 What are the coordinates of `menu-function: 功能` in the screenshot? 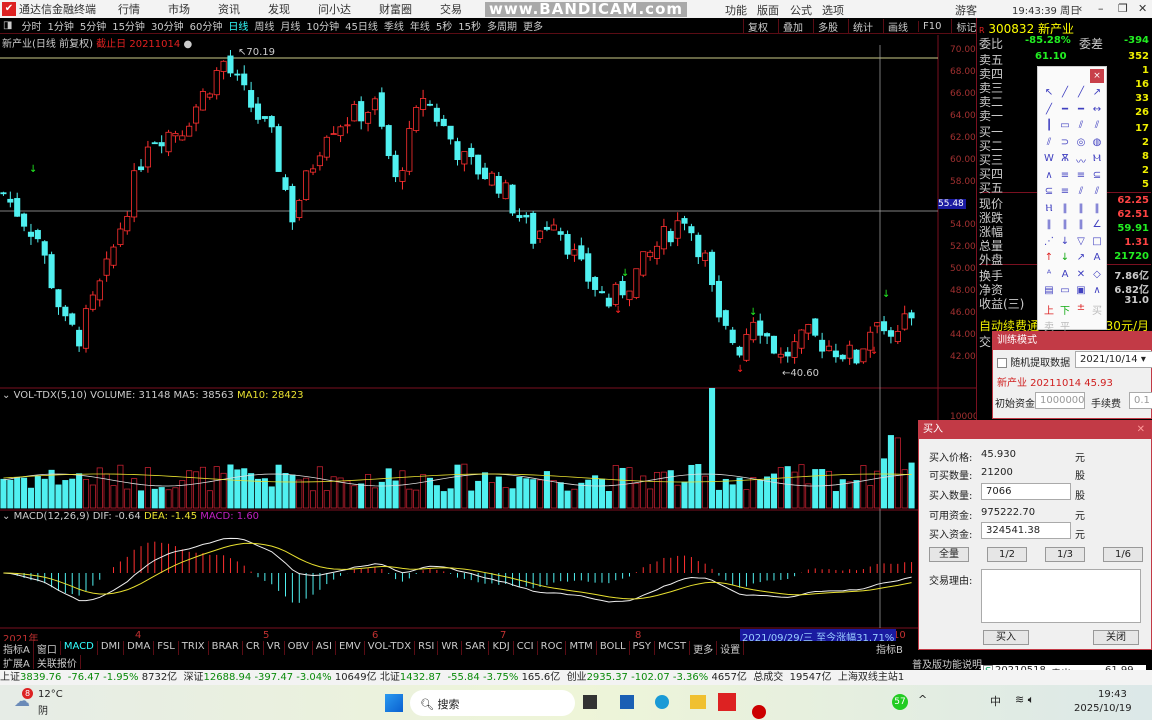 It's located at (736, 10).